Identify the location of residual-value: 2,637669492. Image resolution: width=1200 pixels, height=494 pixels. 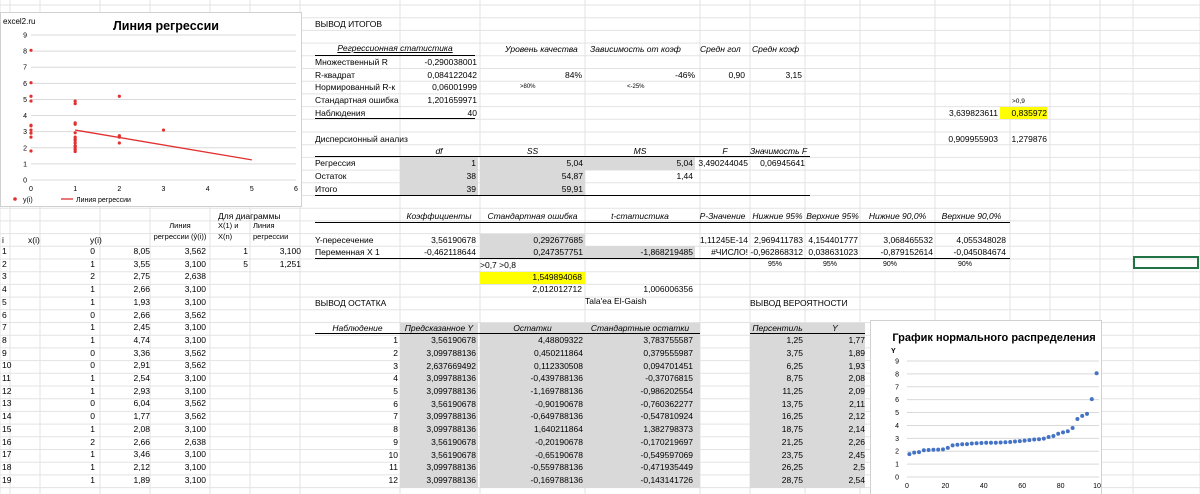
(438, 366).